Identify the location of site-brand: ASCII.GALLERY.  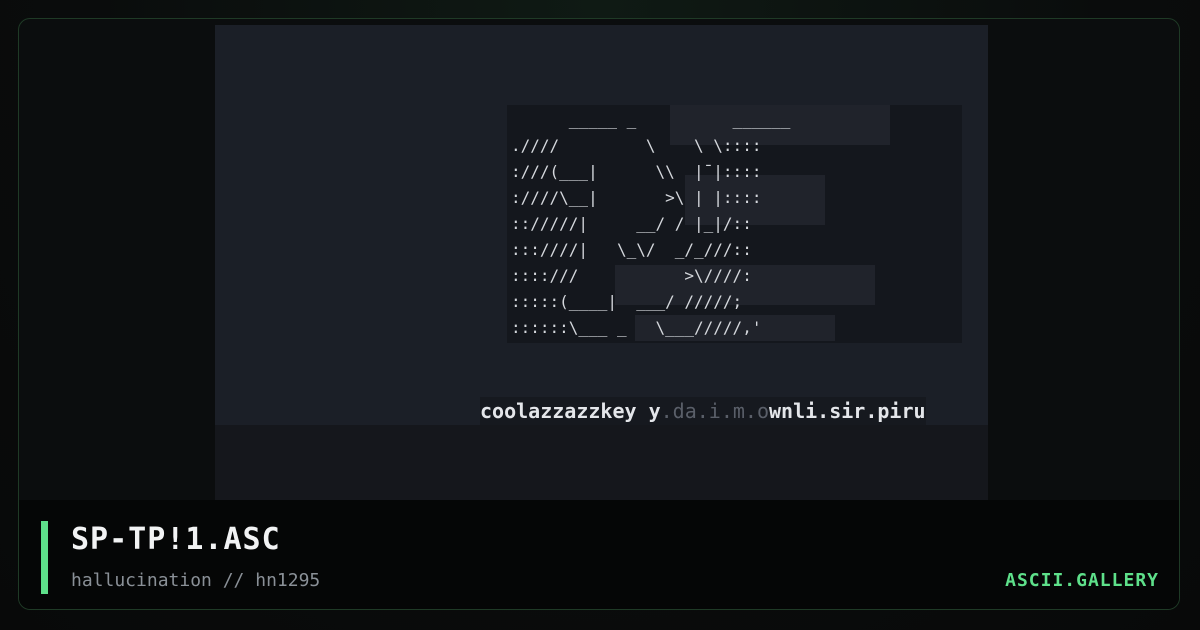
(1082, 580).